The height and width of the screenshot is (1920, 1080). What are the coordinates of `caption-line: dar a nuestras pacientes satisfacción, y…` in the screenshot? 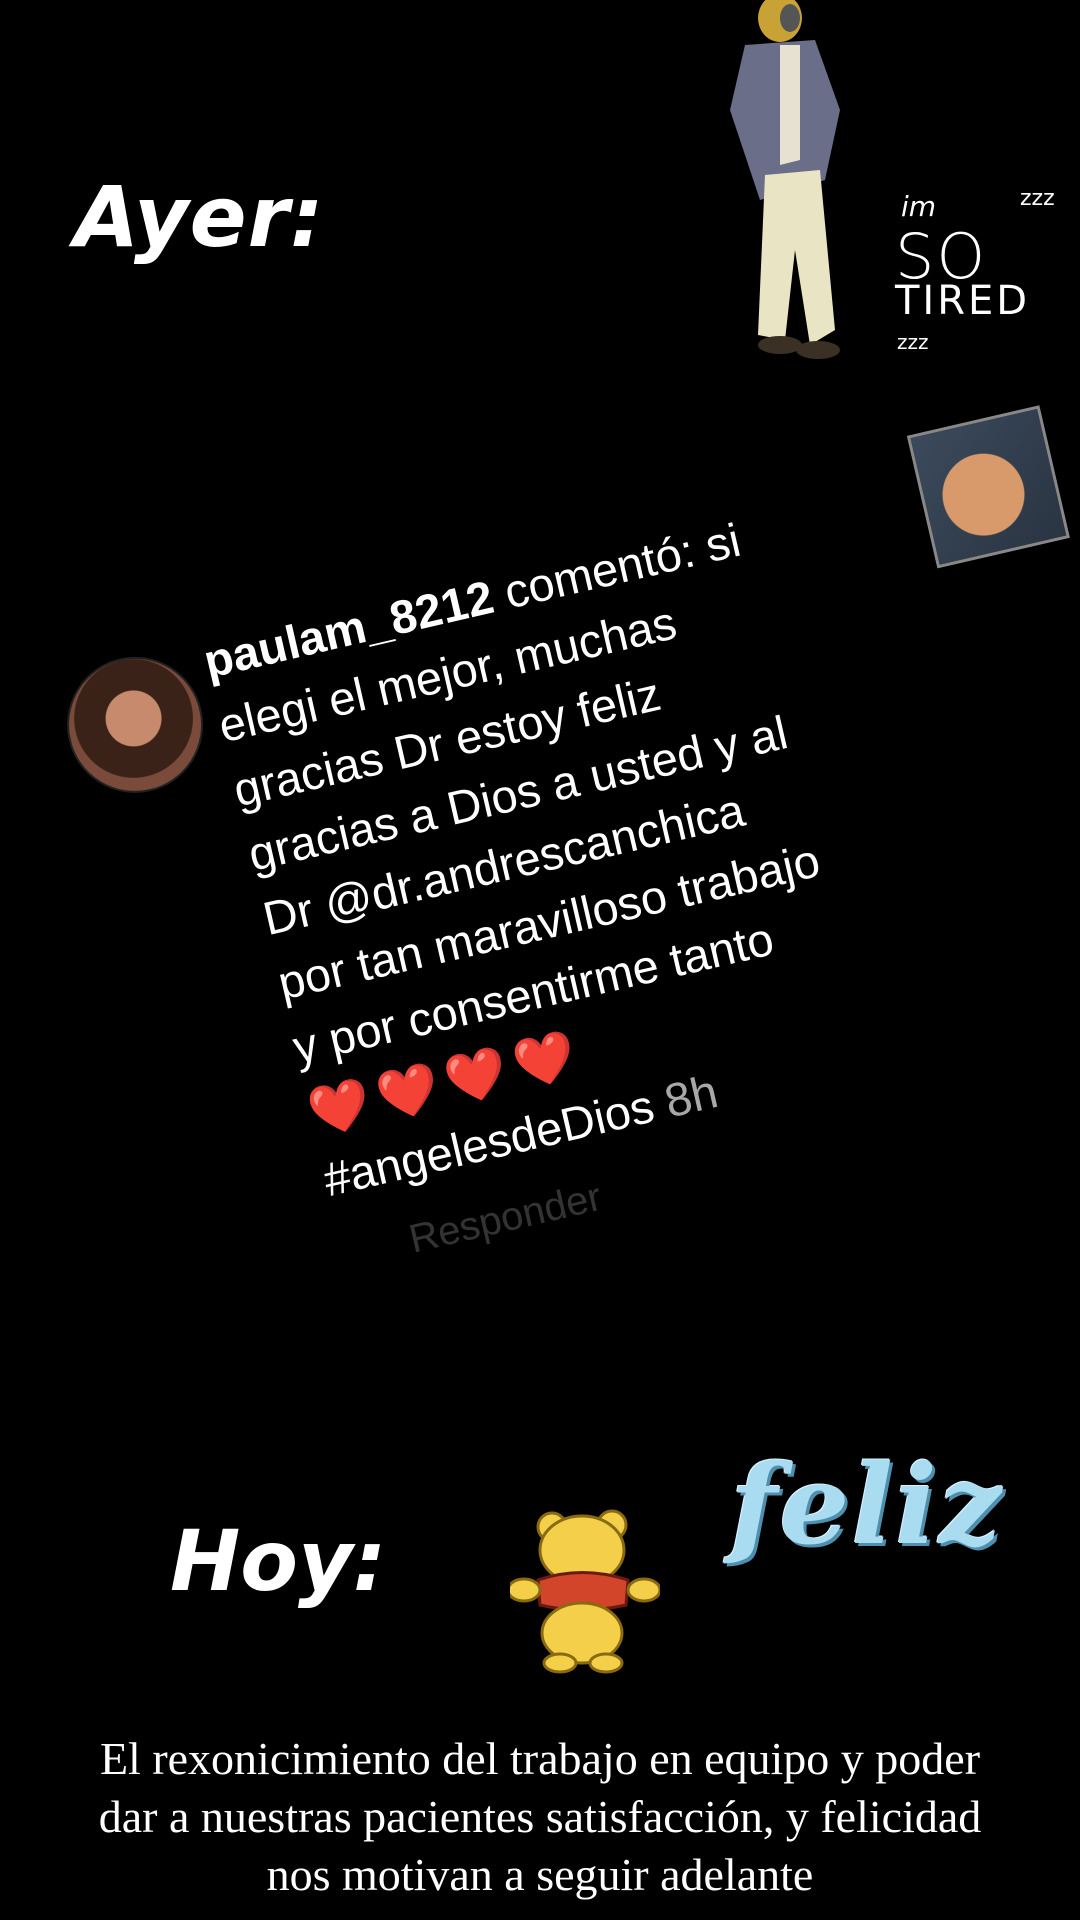 It's located at (540, 1816).